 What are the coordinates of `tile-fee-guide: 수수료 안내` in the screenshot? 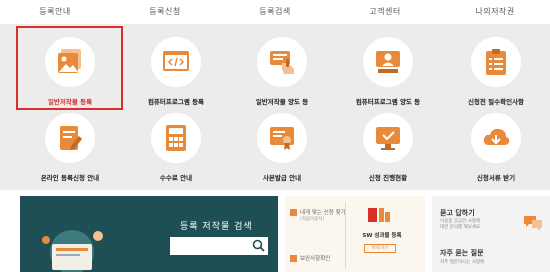 It's located at (176, 147).